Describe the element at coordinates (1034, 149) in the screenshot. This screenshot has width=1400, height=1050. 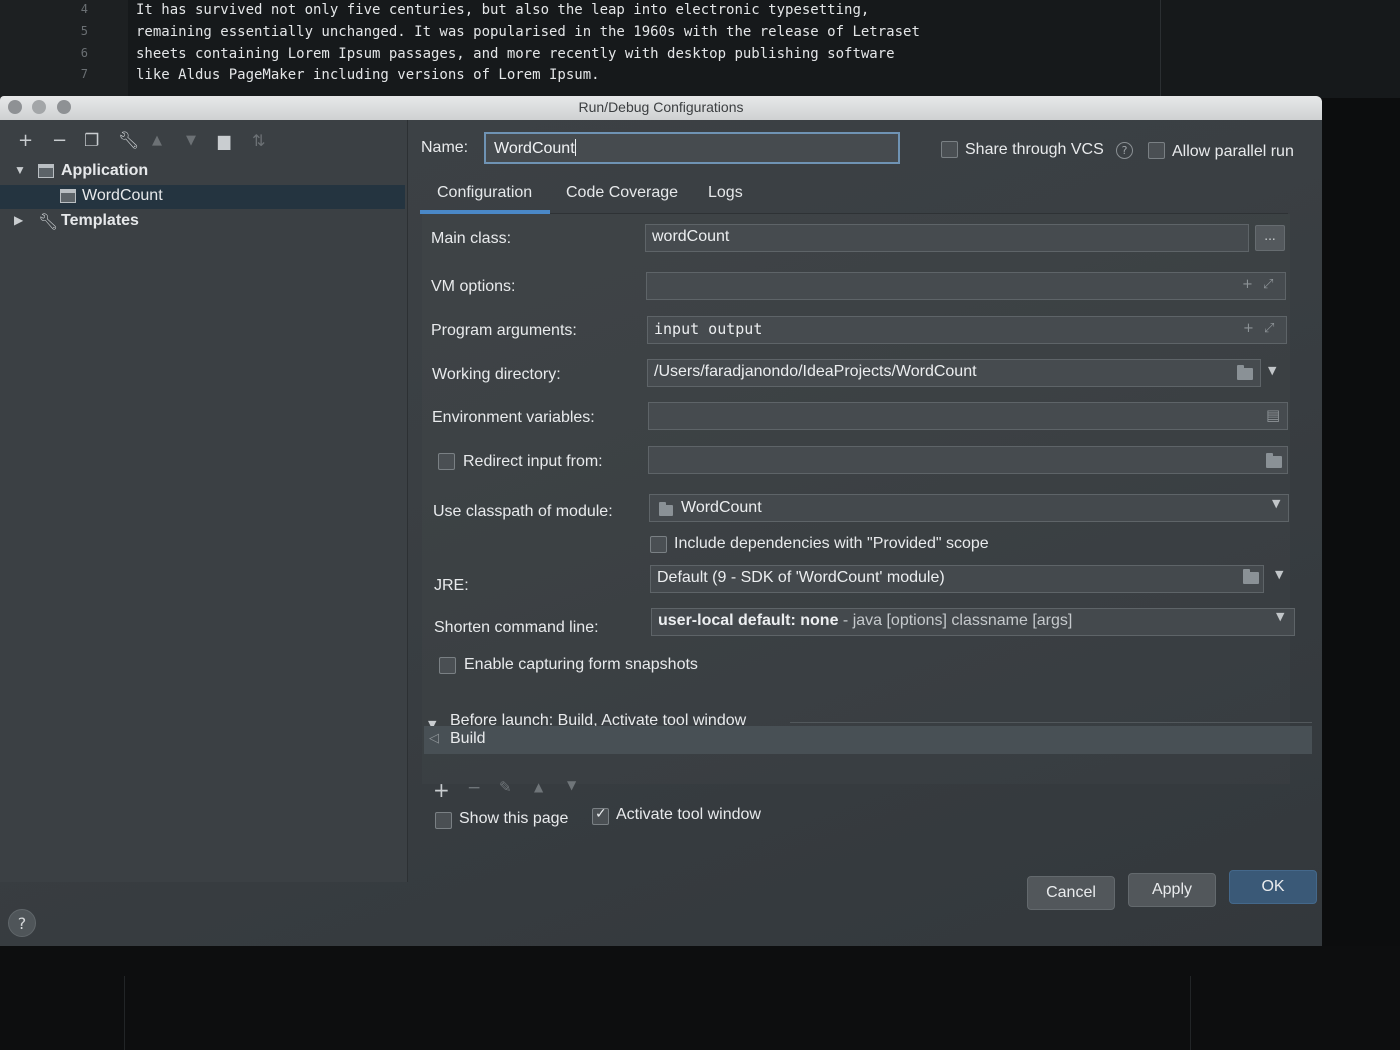
I see `share-vcs-label: Share through VCS` at that location.